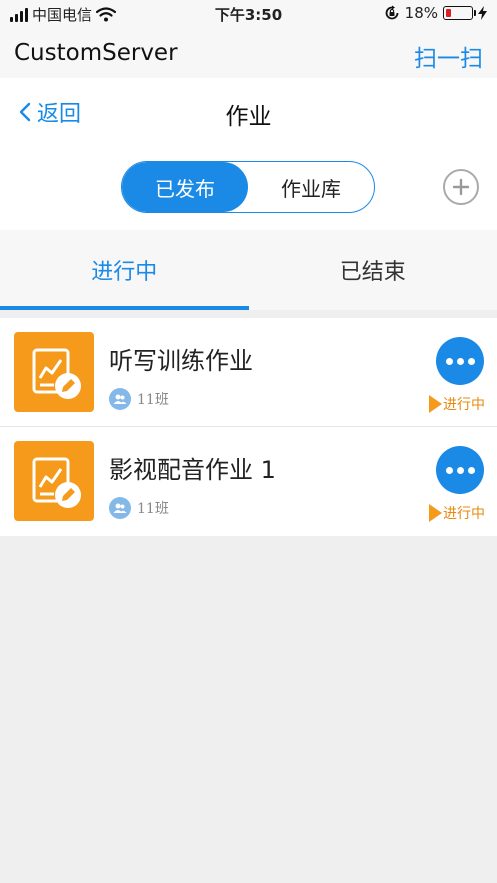 The height and width of the screenshot is (883, 497). I want to click on battery-level-fill, so click(448, 13).